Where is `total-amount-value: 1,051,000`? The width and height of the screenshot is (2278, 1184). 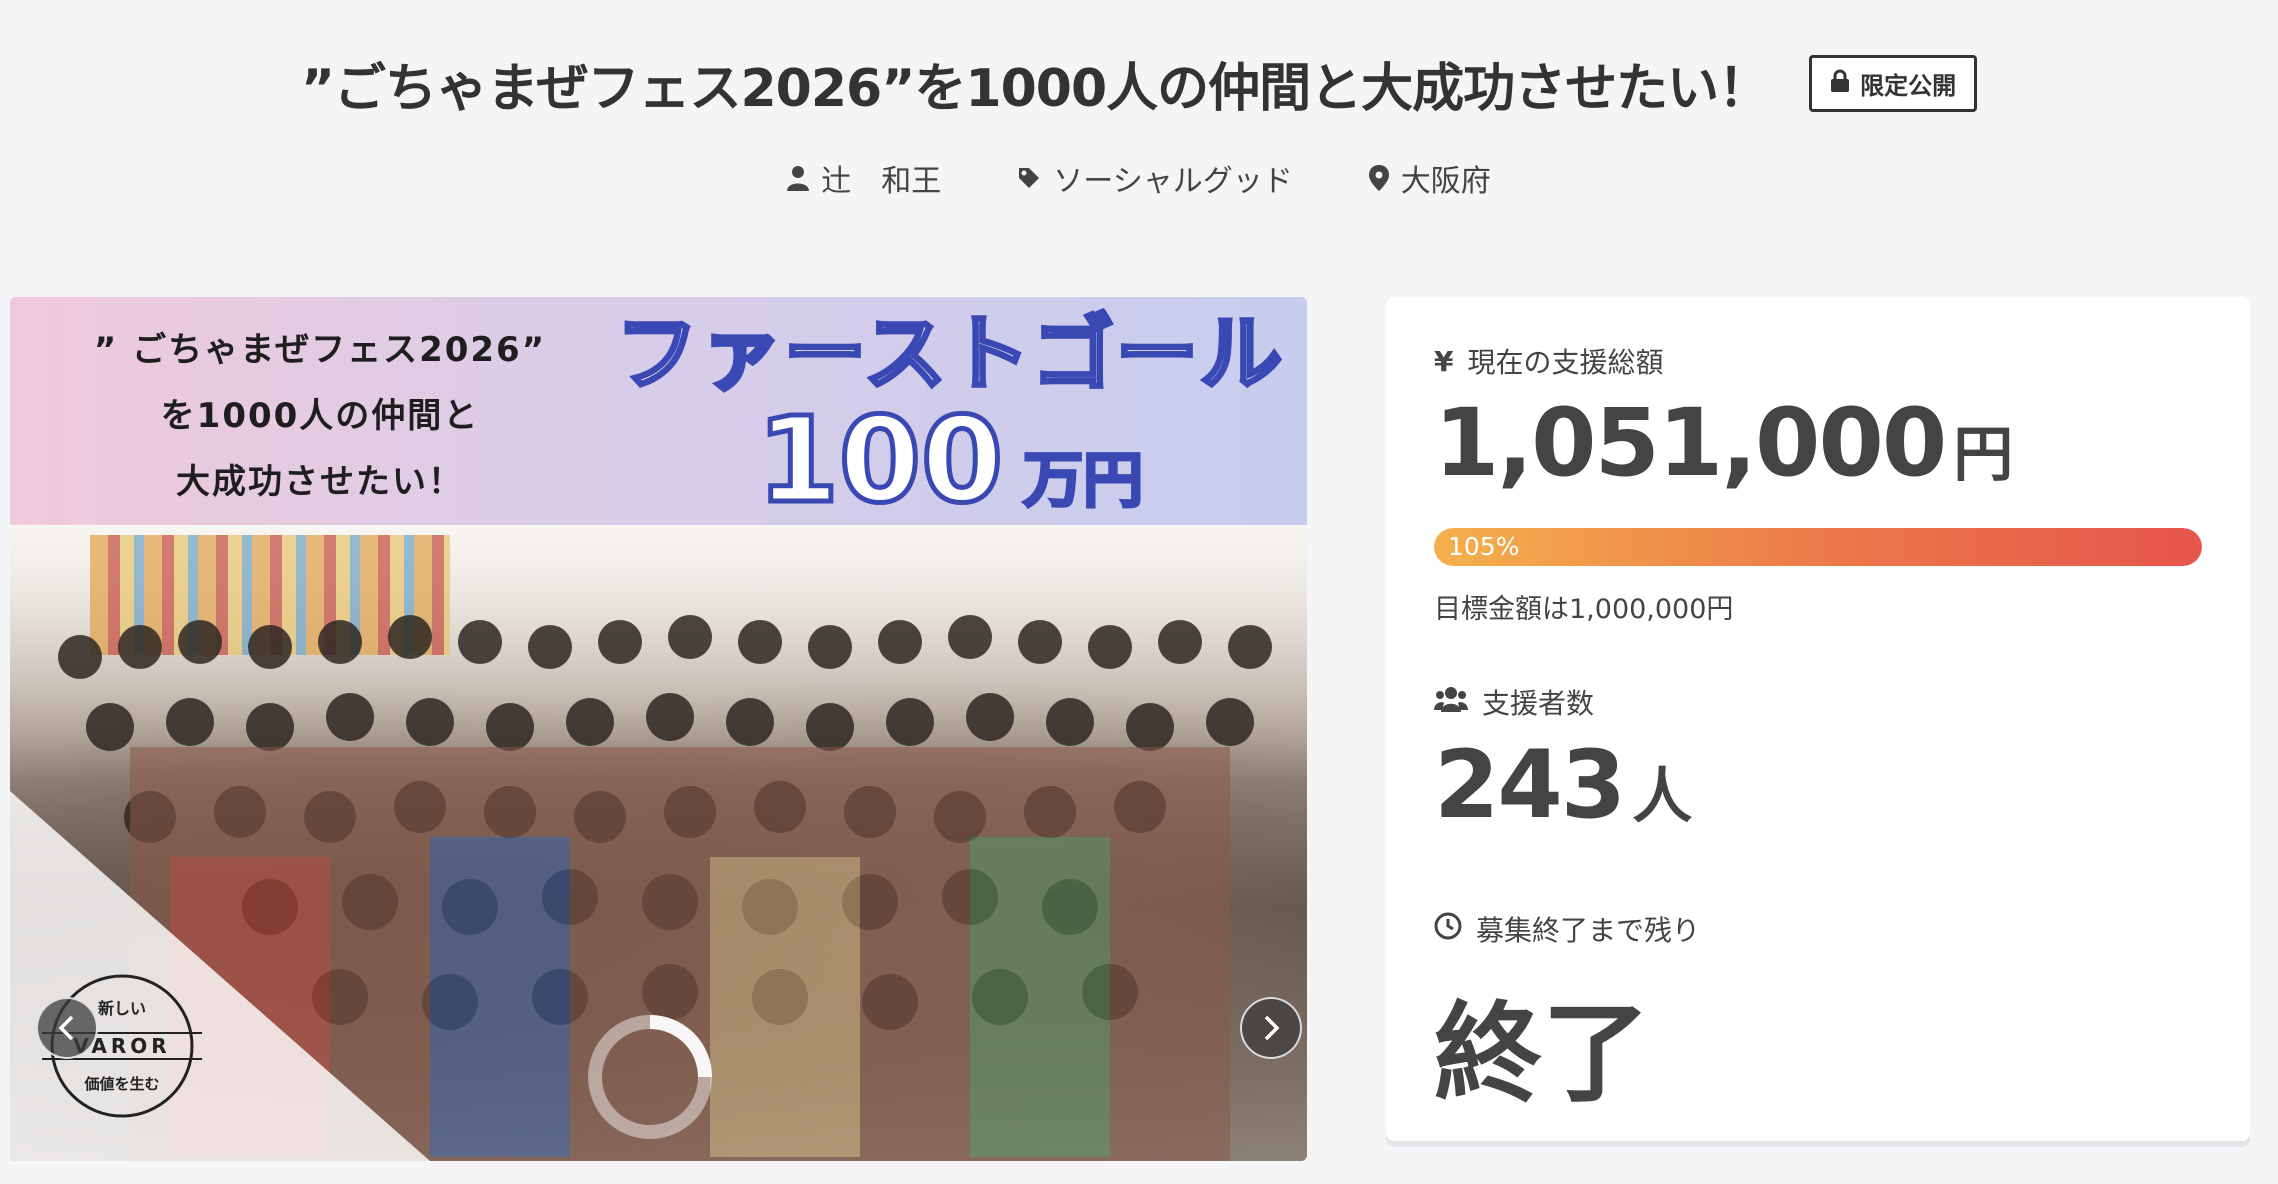 total-amount-value: 1,051,000 is located at coordinates (1690, 443).